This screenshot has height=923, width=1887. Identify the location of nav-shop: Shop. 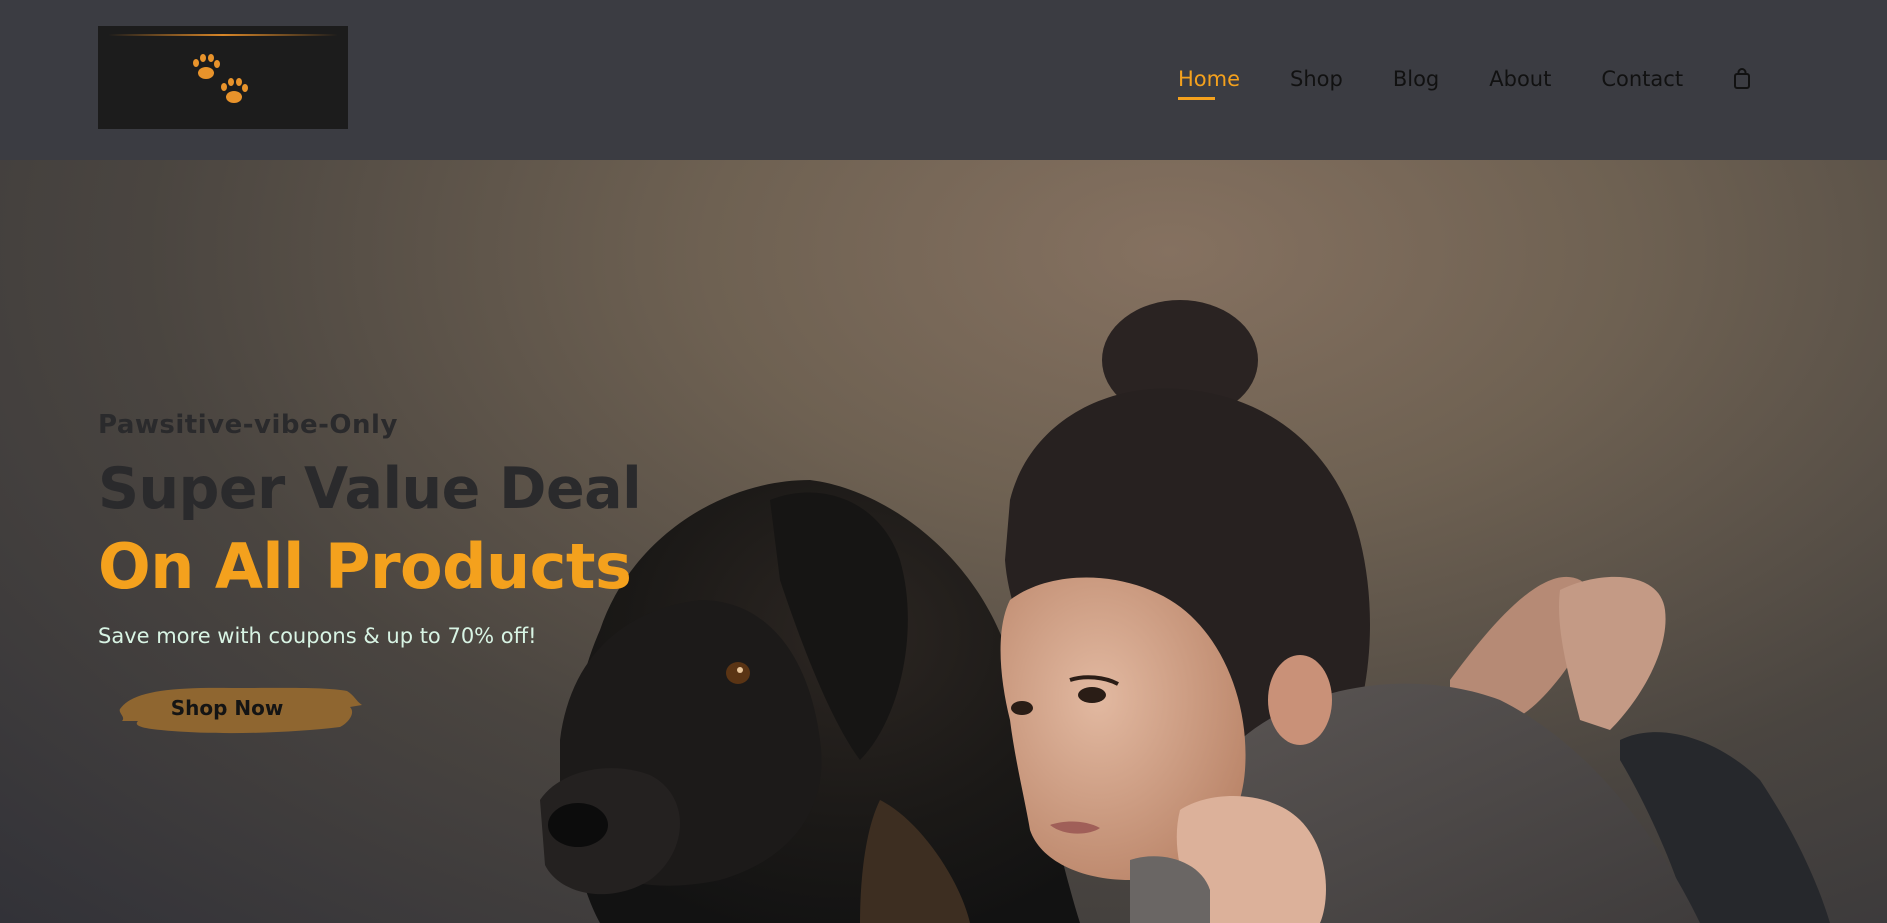
(1316, 79).